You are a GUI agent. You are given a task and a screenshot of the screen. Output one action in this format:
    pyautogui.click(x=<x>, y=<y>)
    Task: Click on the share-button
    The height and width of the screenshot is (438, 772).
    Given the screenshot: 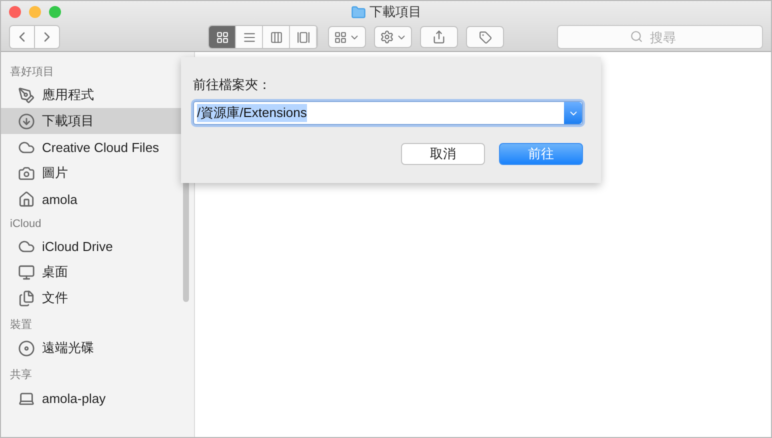 What is the action you would take?
    pyautogui.click(x=439, y=37)
    